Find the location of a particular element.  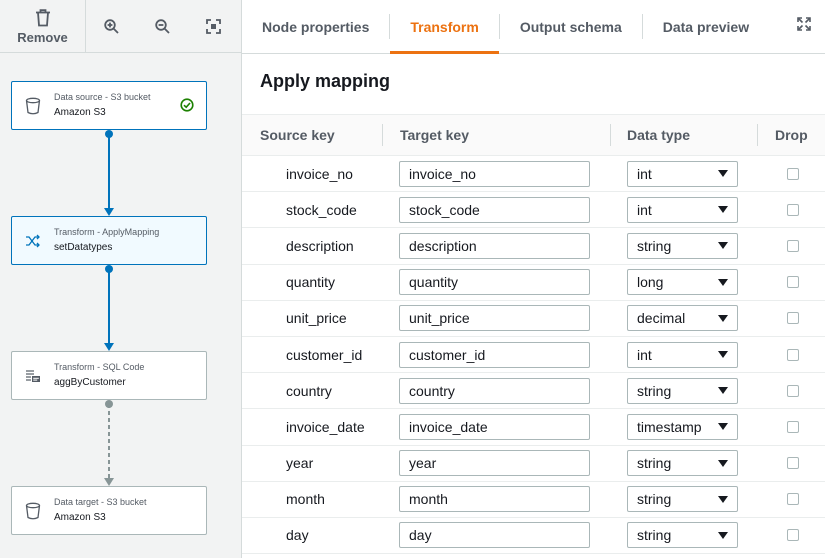

edge-sql-to-target is located at coordinates (109, 443).